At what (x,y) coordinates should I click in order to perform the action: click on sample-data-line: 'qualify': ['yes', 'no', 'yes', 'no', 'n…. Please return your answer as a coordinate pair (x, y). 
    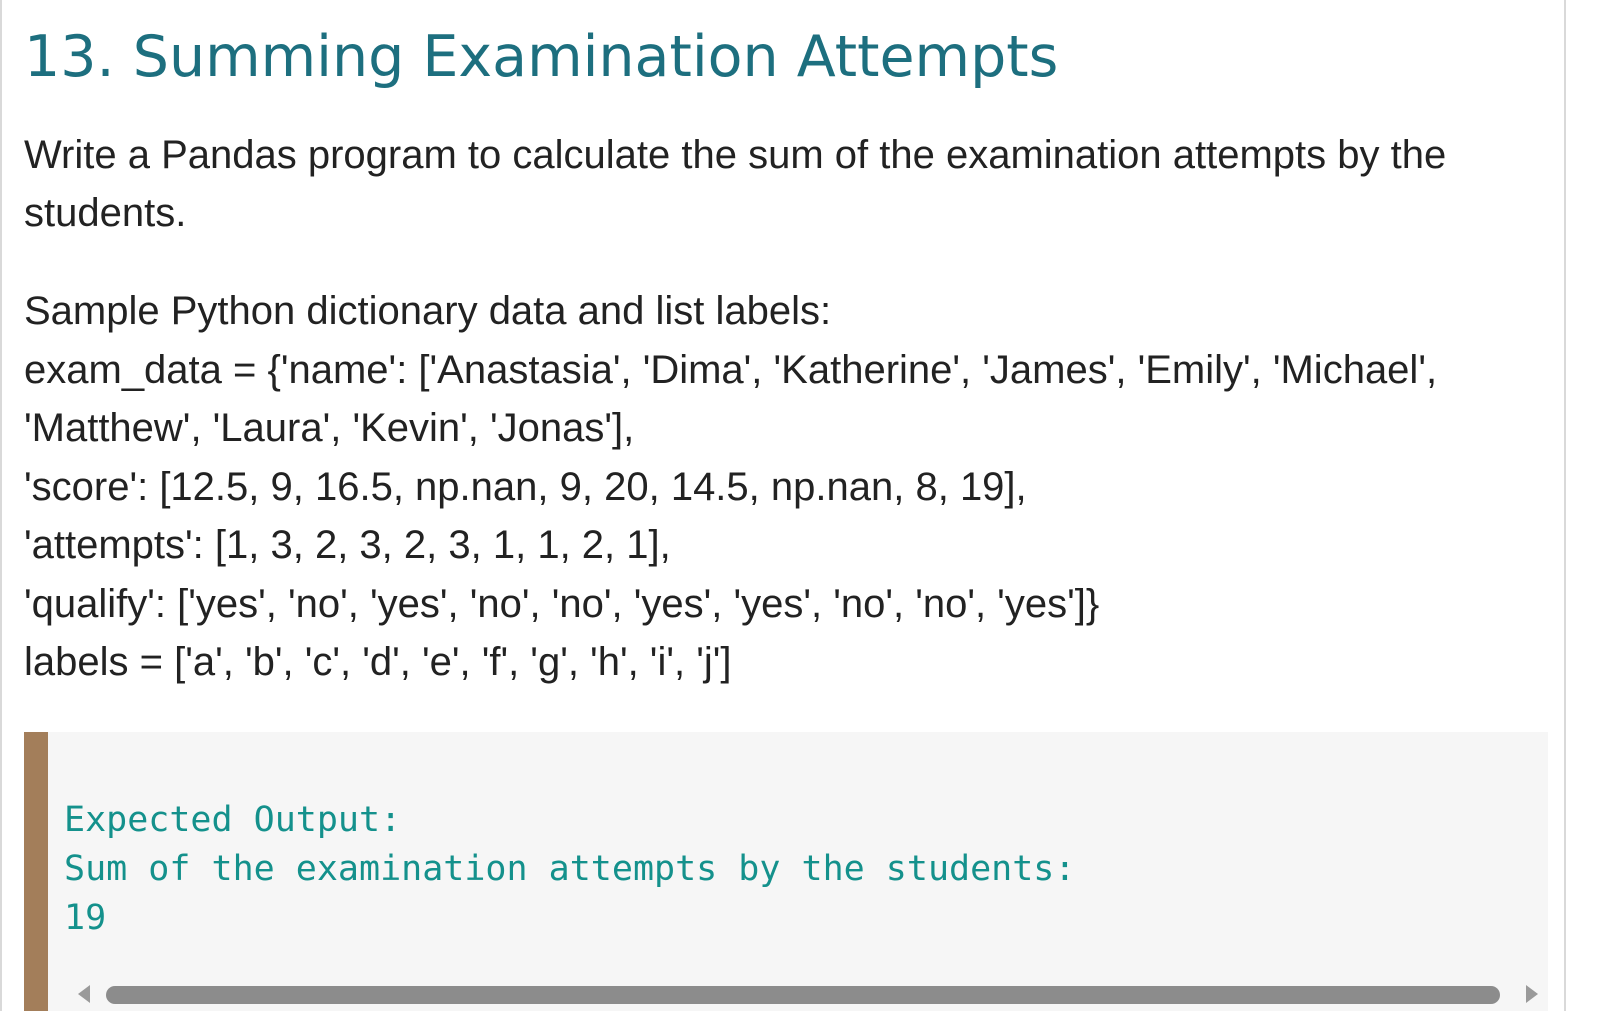
    Looking at the image, I should click on (562, 603).